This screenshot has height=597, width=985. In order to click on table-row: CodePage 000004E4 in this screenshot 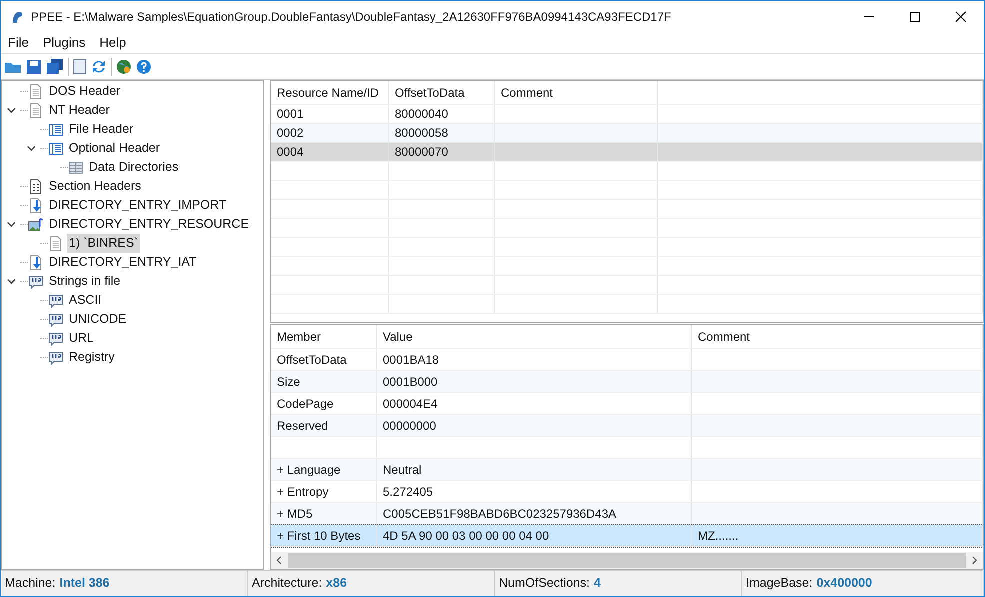, I will do `click(627, 404)`.